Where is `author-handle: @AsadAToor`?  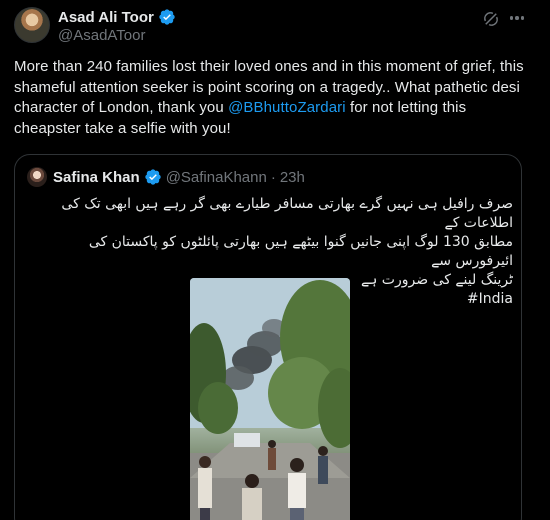 author-handle: @AsadAToor is located at coordinates (102, 35).